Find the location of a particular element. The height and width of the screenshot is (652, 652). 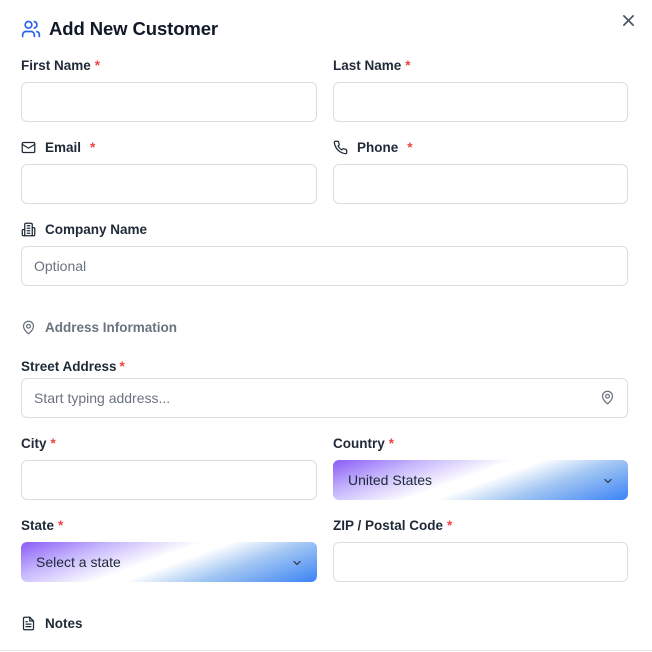

close-icon is located at coordinates (628, 20).